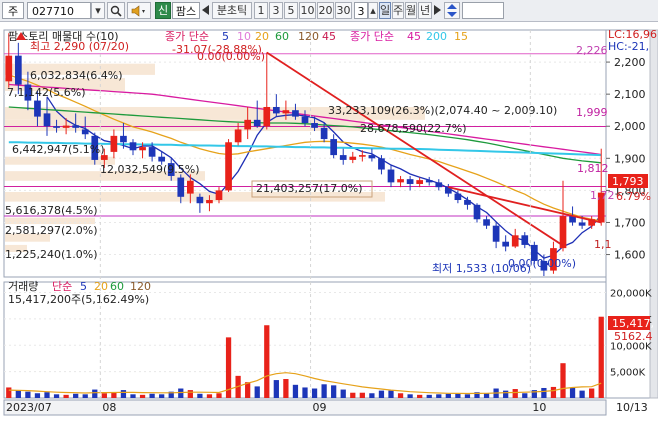 The height and width of the screenshot is (426, 658). I want to click on volume-profile-label: 12,032,549(9.5%), so click(150, 169).